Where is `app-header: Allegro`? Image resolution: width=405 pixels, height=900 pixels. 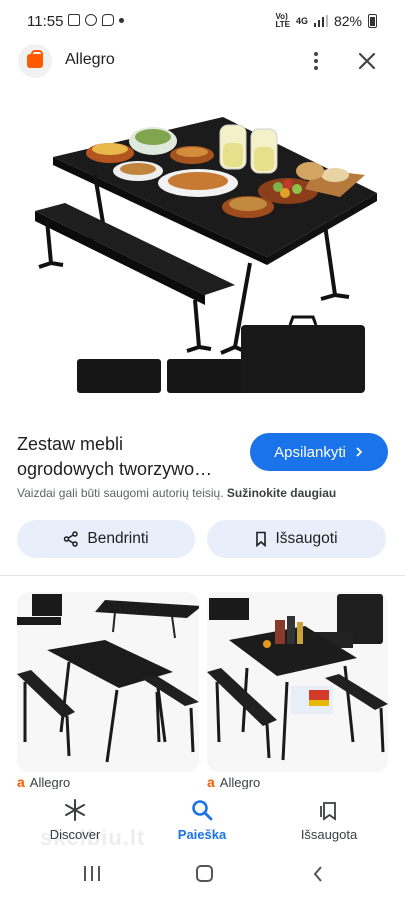 app-header: Allegro is located at coordinates (202, 61).